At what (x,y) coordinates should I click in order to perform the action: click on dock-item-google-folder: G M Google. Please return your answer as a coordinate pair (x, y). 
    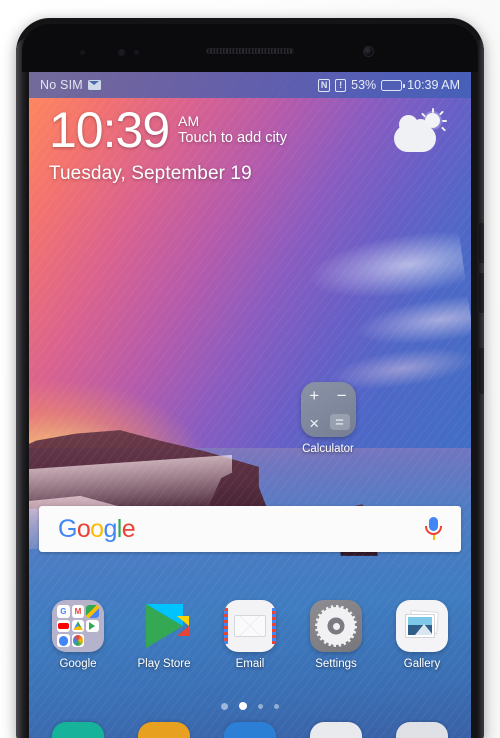
    Looking at the image, I should click on (78, 635).